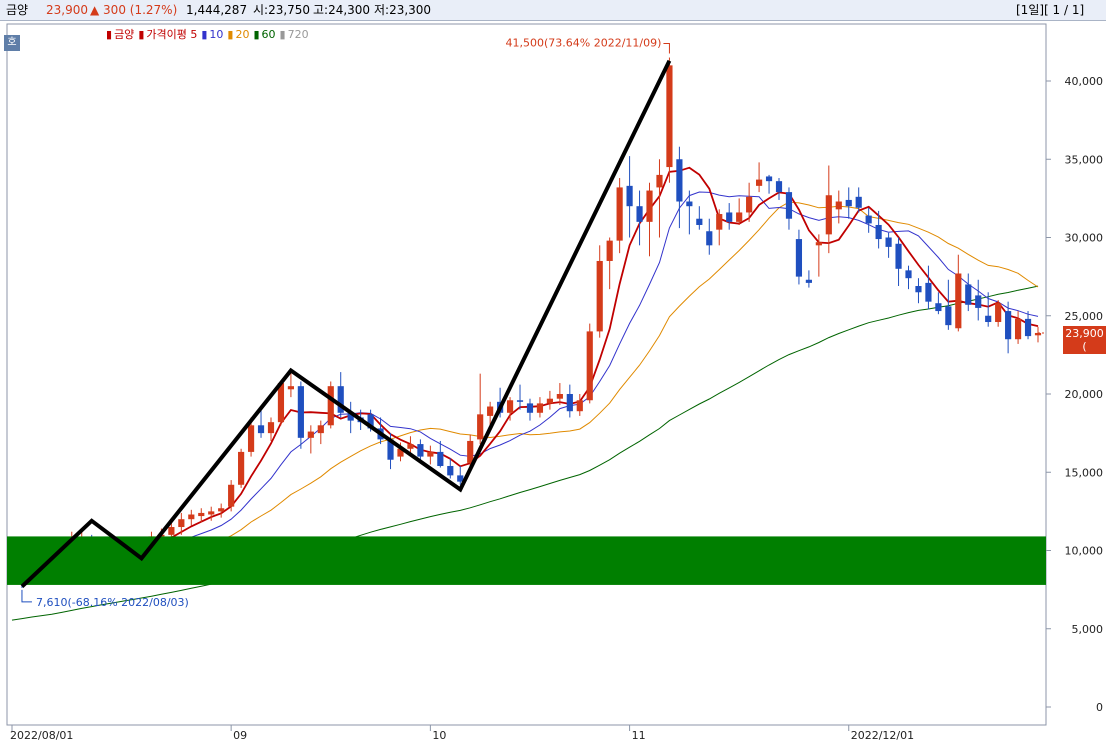  What do you see at coordinates (1084, 551) in the screenshot?
I see `y-tick-label: 10,000` at bounding box center [1084, 551].